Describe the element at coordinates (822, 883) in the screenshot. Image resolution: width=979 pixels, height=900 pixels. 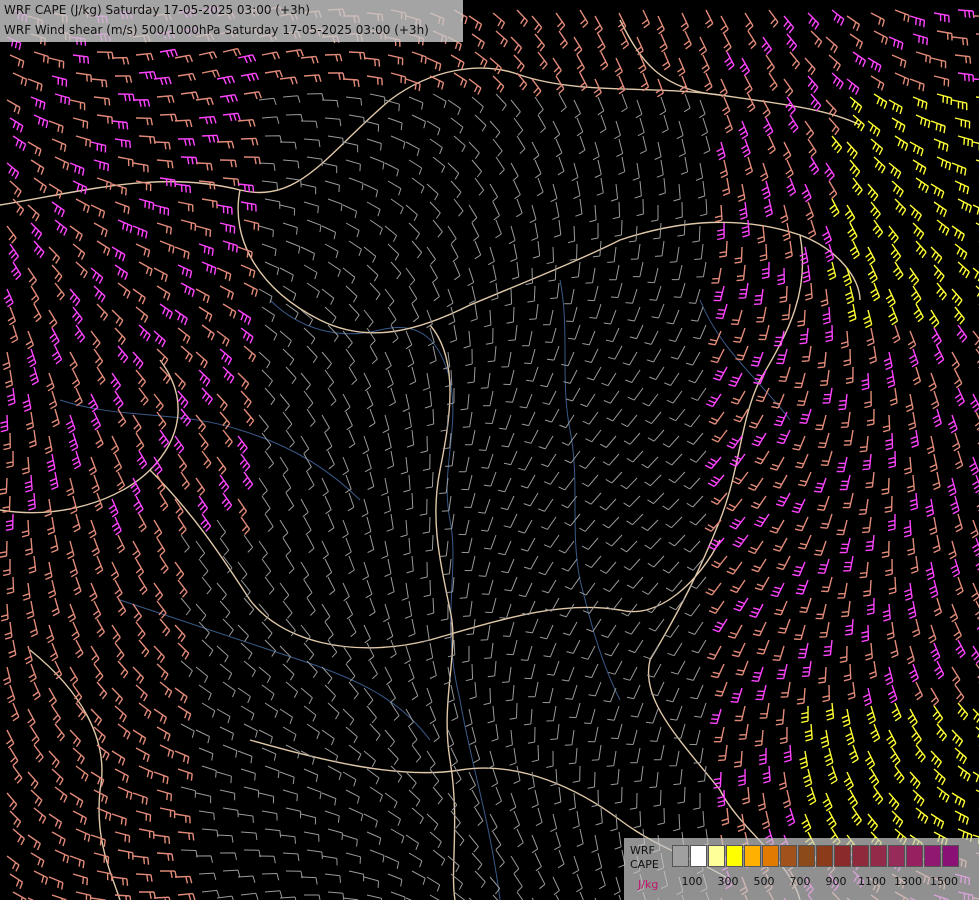
I see `legend-tick-labels: 100 300 500 700 900 1100 1300 1500` at that location.